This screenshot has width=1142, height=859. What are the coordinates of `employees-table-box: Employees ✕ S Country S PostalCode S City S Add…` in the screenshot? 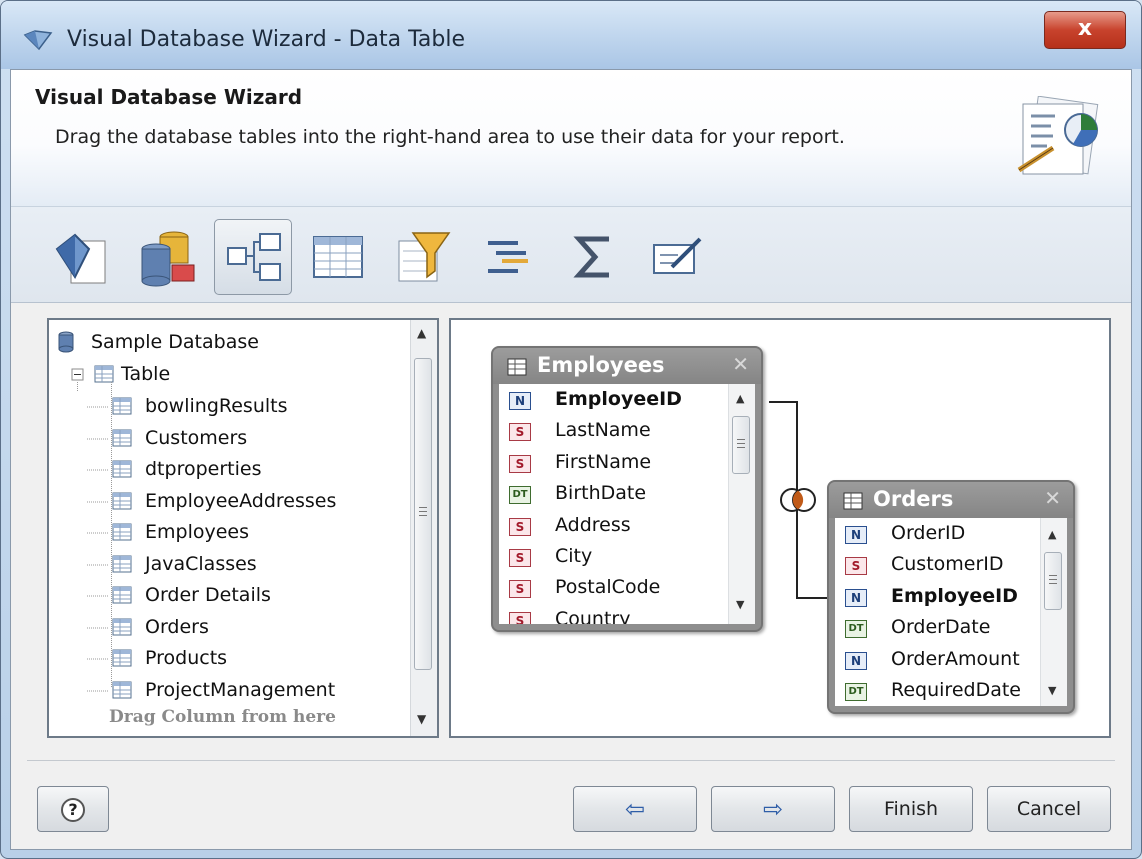 It's located at (627, 489).